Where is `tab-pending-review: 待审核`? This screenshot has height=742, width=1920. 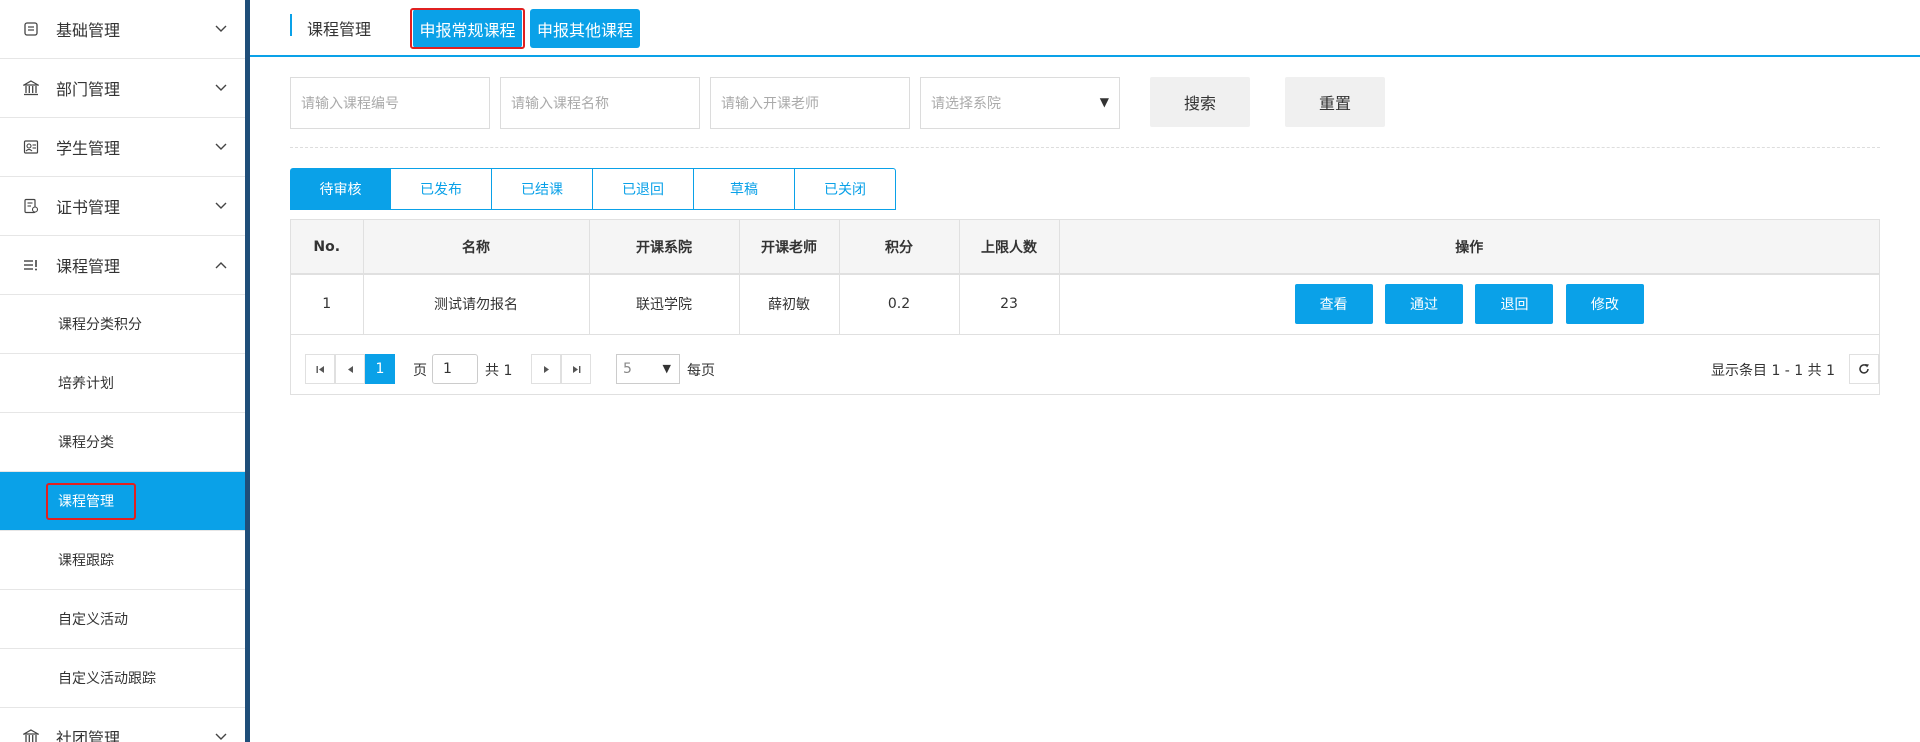 tab-pending-review: 待审核 is located at coordinates (340, 189).